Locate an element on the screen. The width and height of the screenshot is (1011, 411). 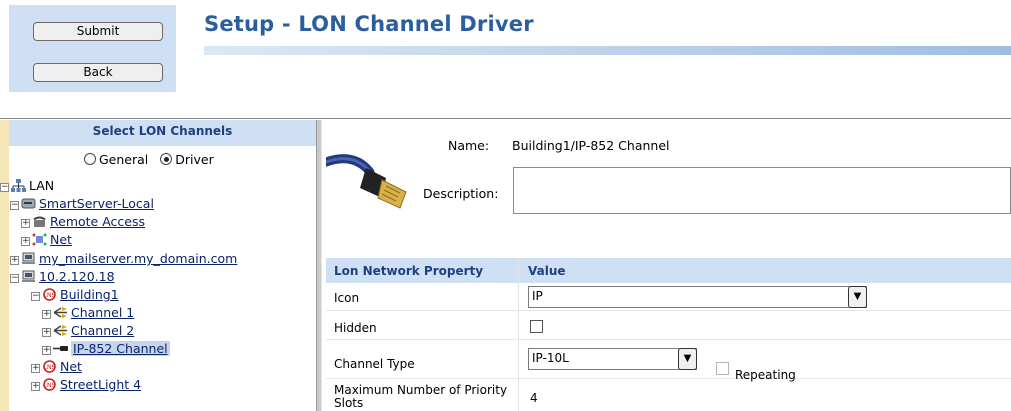
back-button: Back is located at coordinates (98, 72).